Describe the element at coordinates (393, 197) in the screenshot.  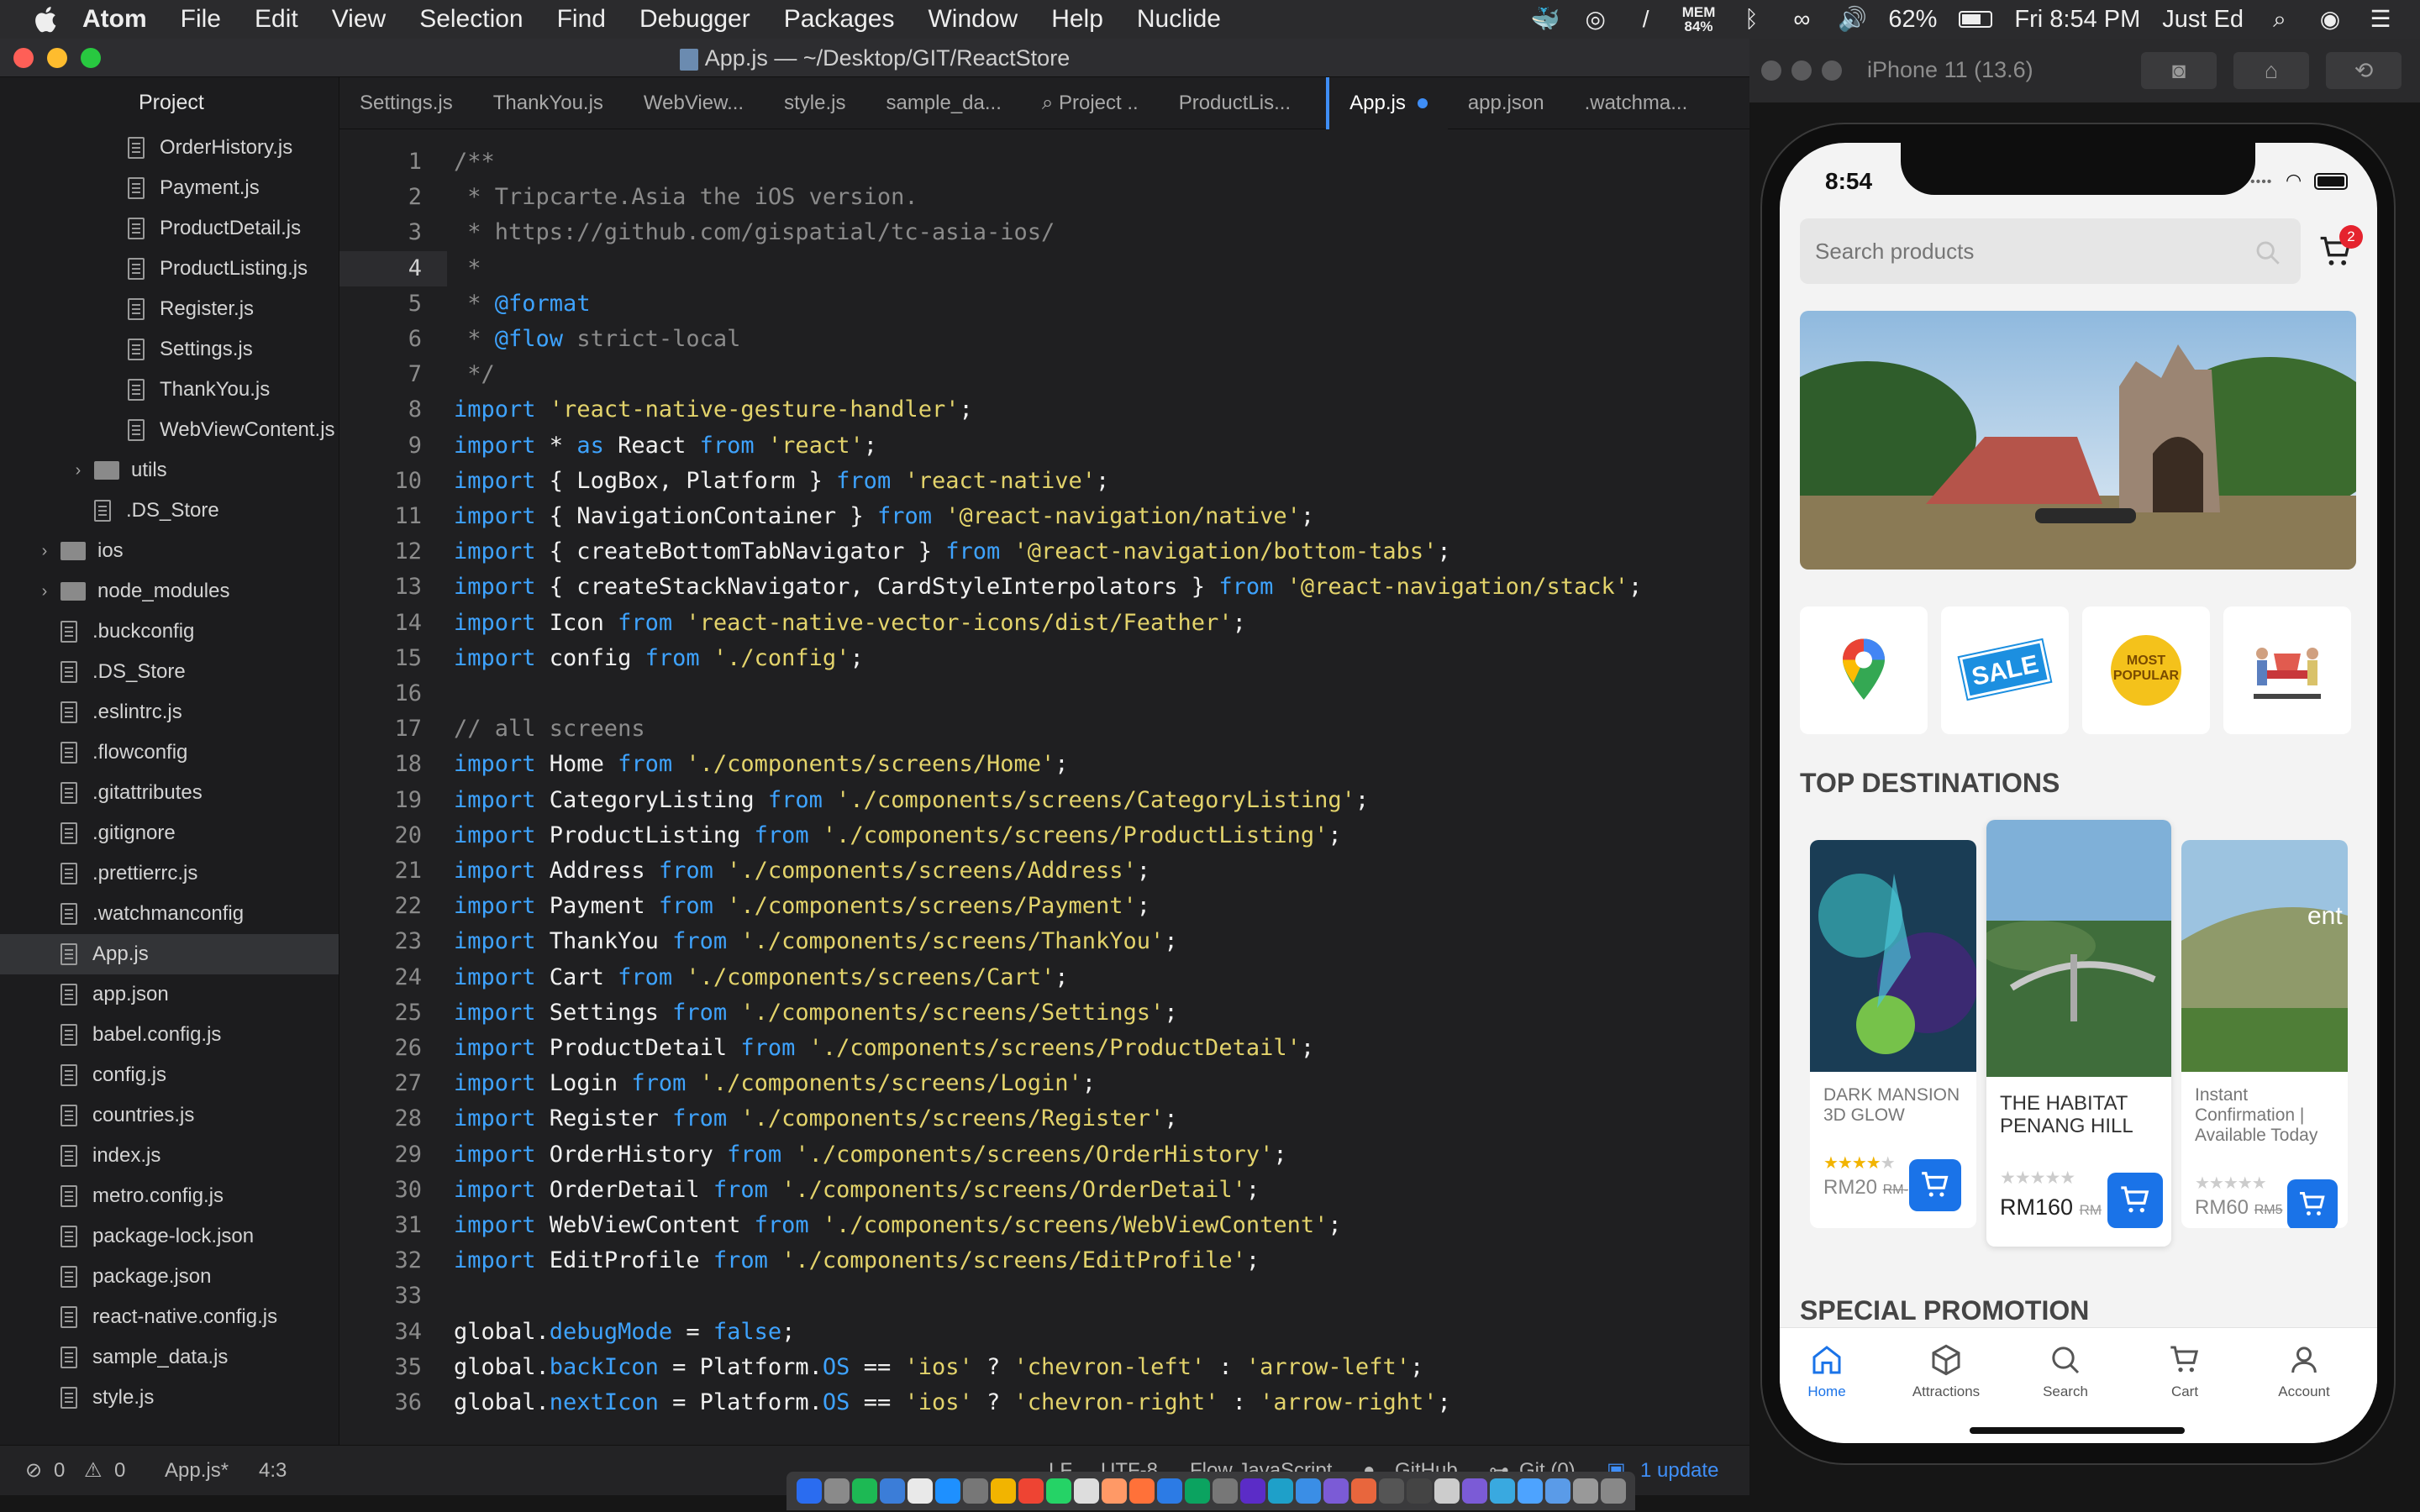
I see `line-number: 2` at that location.